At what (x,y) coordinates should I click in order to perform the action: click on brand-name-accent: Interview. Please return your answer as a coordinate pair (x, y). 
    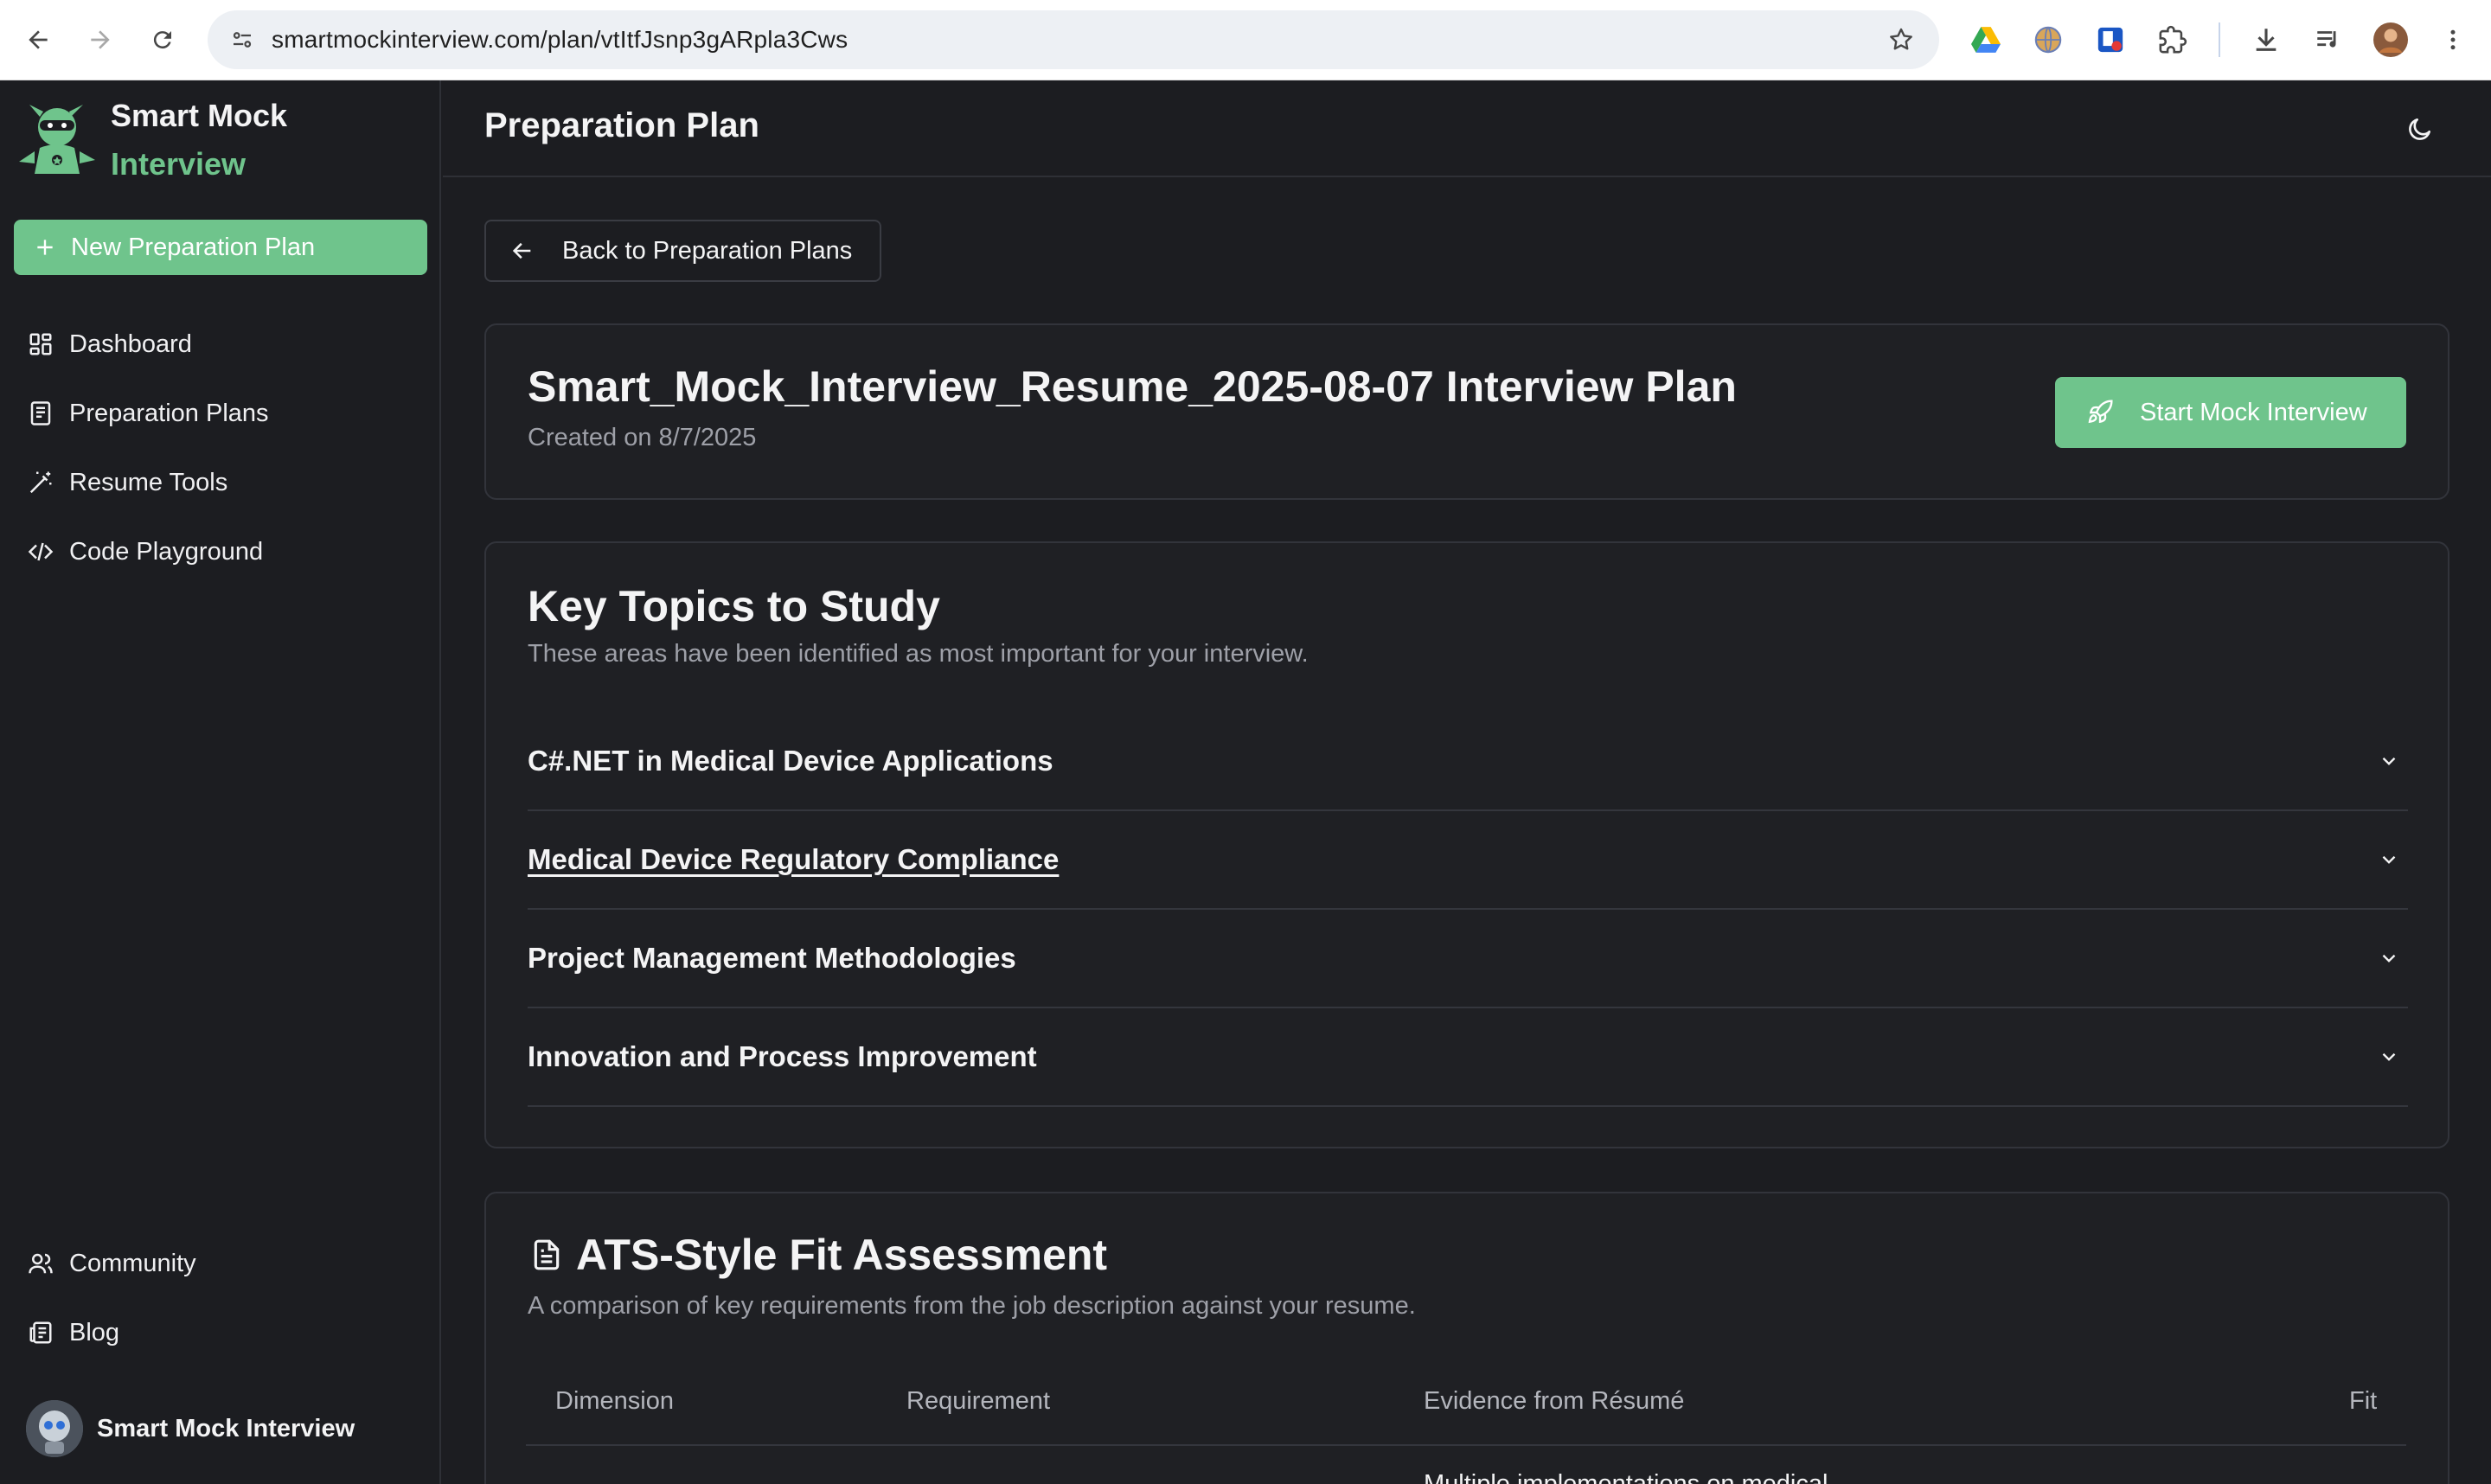
    Looking at the image, I should click on (179, 164).